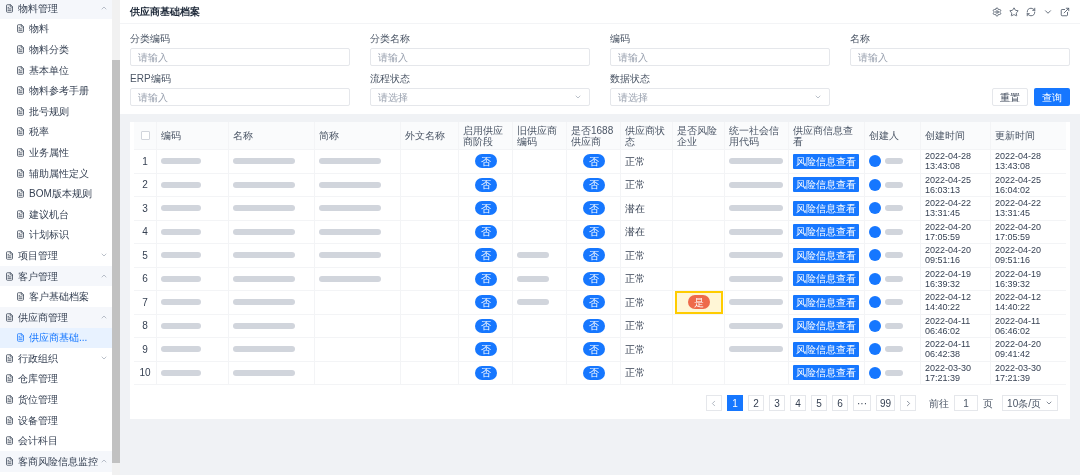 The width and height of the screenshot is (1080, 475). Describe the element at coordinates (56, 173) in the screenshot. I see `sidebar-item: 辅助属性定义` at that location.